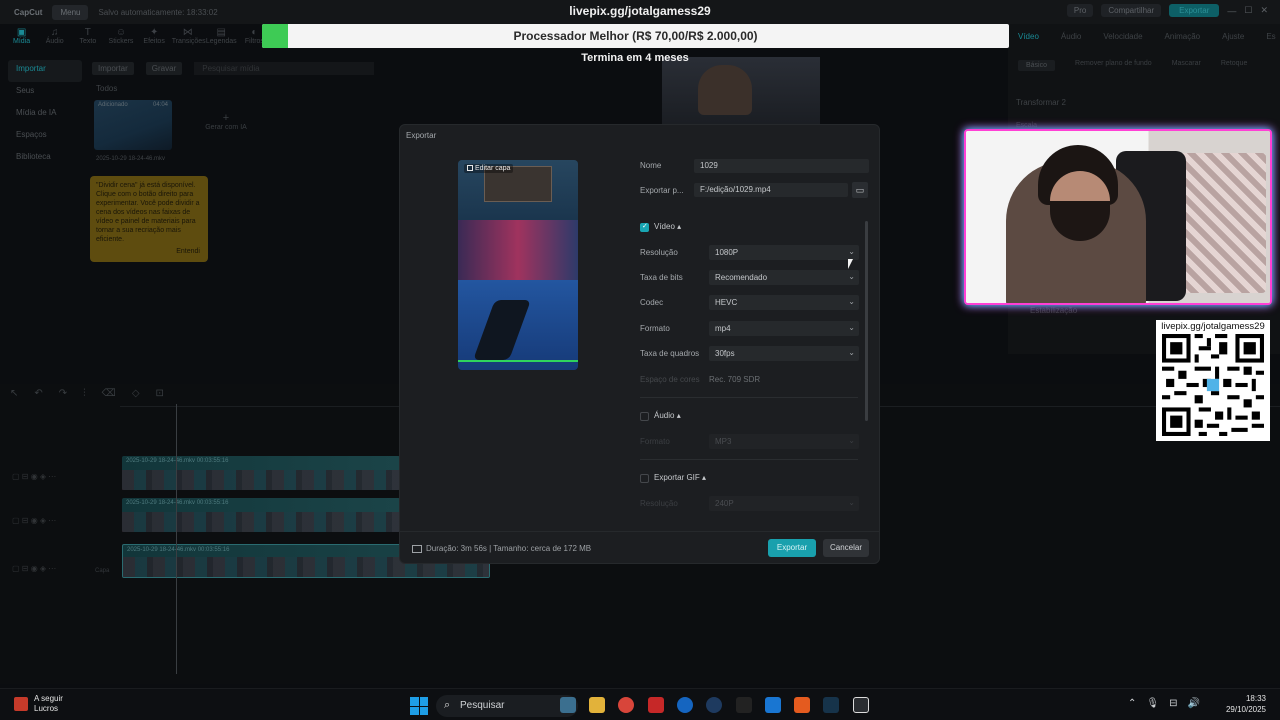  I want to click on volume-icon: 🔊, so click(1193, 703).